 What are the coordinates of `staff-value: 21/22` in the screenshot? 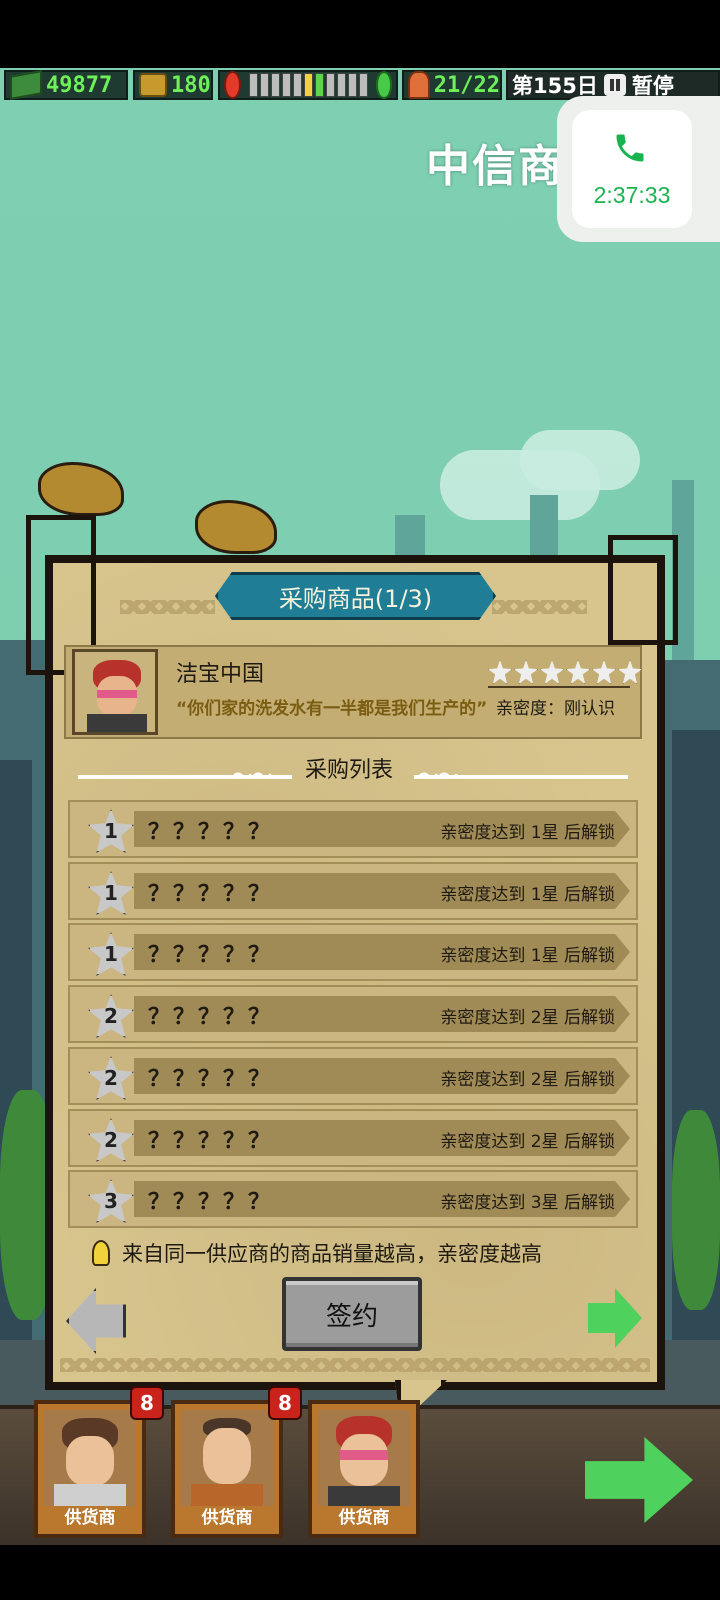 It's located at (466, 85).